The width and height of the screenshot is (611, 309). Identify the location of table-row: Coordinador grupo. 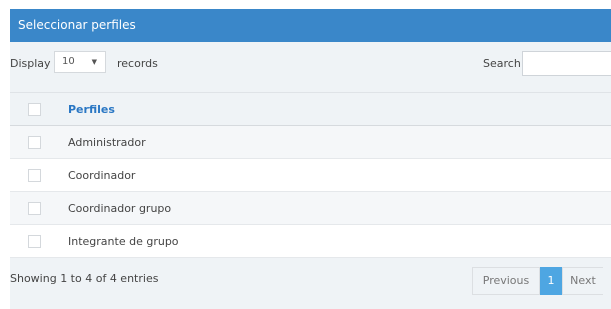
(310, 208).